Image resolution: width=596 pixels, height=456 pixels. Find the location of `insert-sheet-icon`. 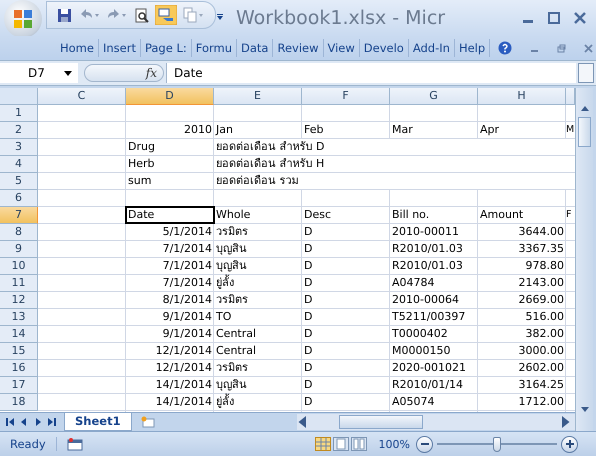

insert-sheet-icon is located at coordinates (148, 422).